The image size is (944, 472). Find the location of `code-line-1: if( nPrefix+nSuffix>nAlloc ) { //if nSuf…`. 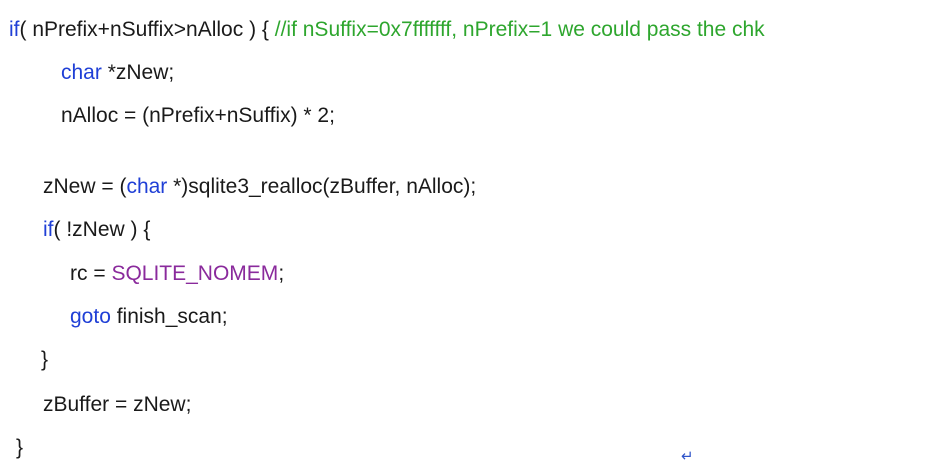

code-line-1: if( nPrefix+nSuffix>nAlloc ) { //if nSuf… is located at coordinates (387, 30).